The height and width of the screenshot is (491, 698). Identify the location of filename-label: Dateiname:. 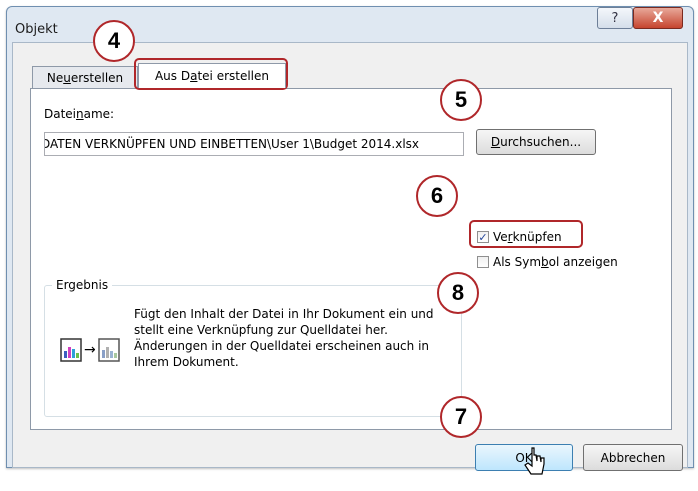
(79, 114).